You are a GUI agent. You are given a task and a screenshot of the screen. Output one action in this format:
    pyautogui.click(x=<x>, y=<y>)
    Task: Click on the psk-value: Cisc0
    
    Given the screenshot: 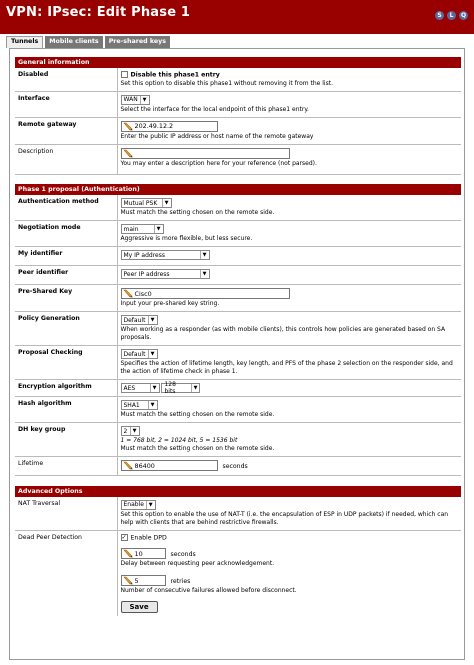 What is the action you would take?
    pyautogui.click(x=143, y=293)
    